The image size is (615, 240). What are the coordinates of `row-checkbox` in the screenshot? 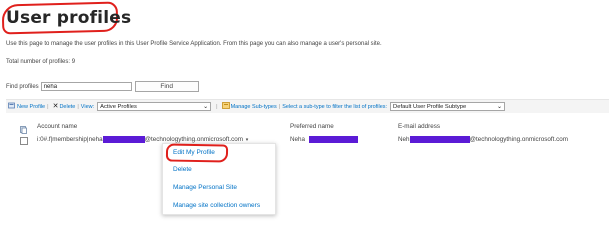 It's located at (24, 141).